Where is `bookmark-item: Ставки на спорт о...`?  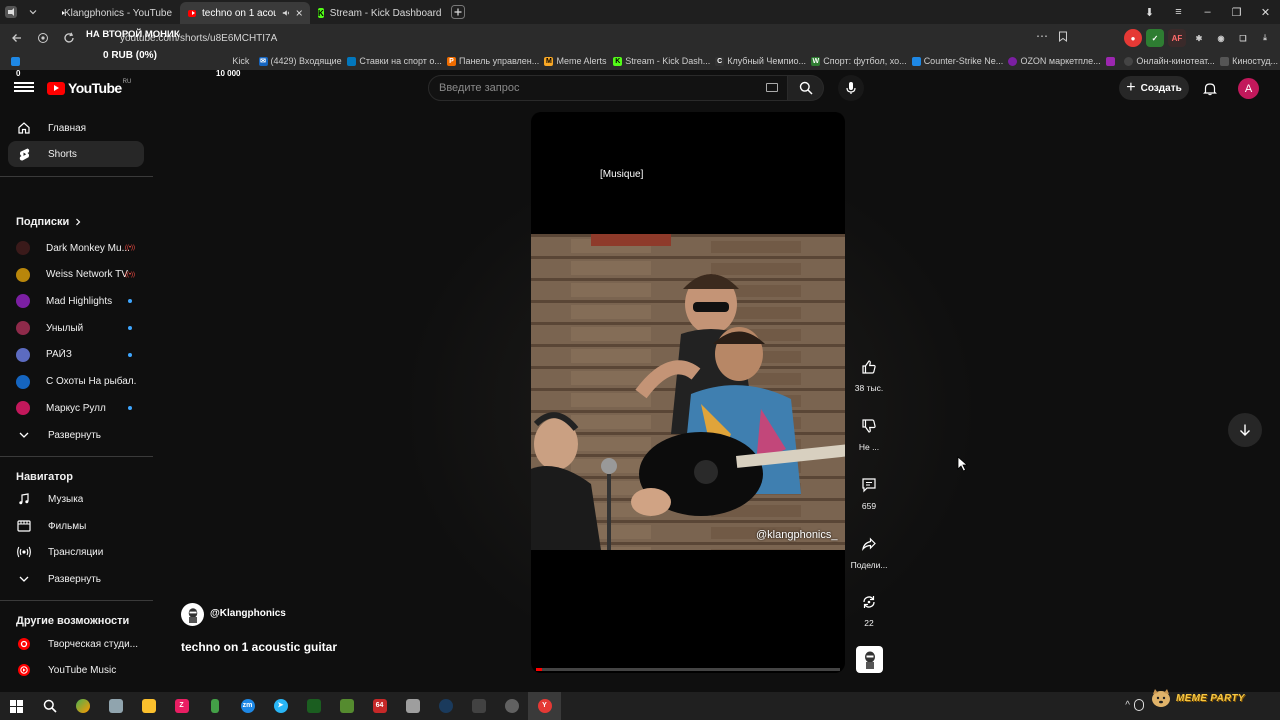 bookmark-item: Ставки на спорт о... is located at coordinates (392, 61).